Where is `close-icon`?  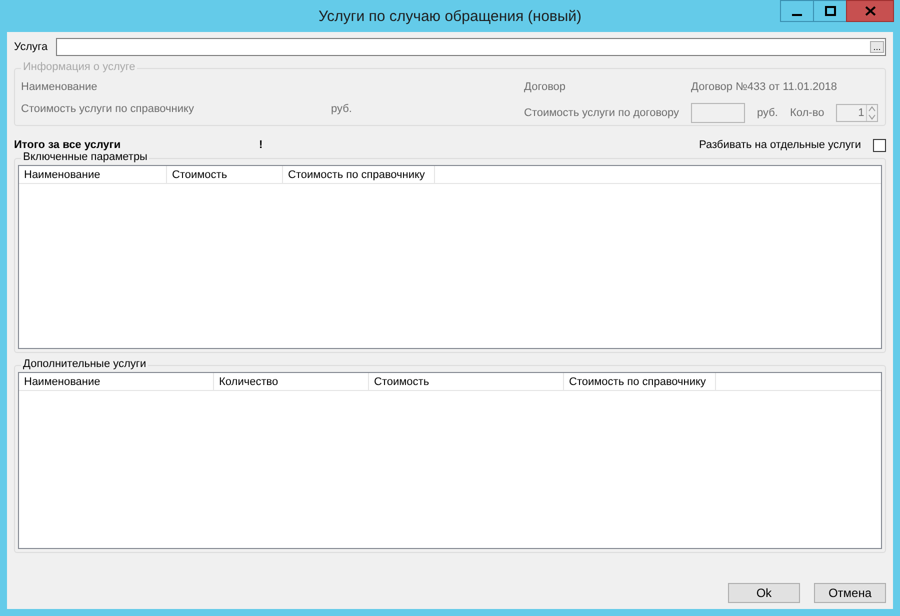
close-icon is located at coordinates (870, 11).